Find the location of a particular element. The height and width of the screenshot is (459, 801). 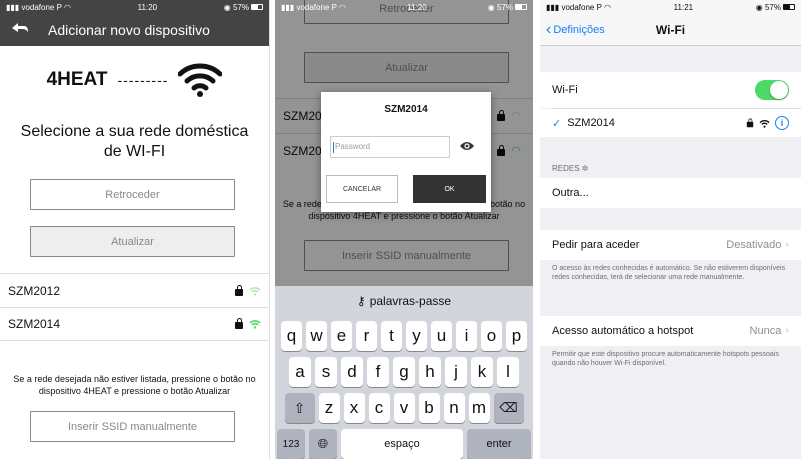

auto-hotspot-row: Acesso automático a hotspot Nunca › is located at coordinates (670, 331).